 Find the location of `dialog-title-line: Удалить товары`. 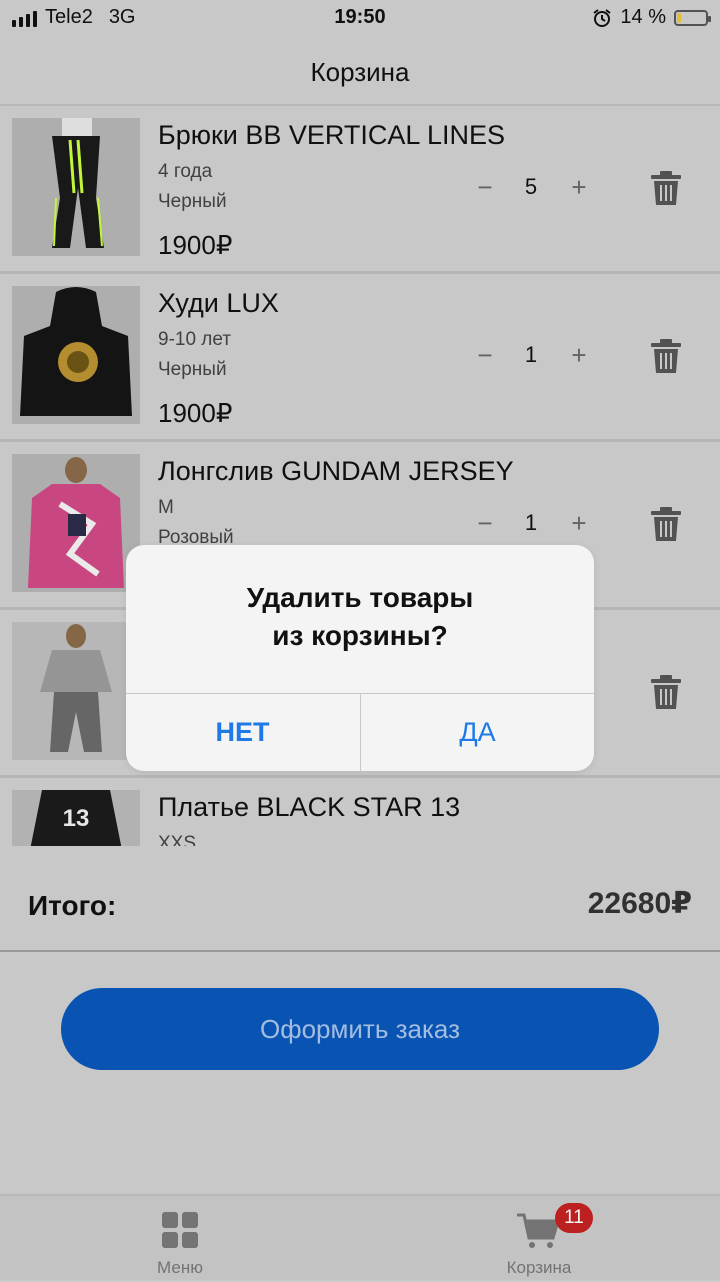

dialog-title-line: Удалить товары is located at coordinates (360, 597).